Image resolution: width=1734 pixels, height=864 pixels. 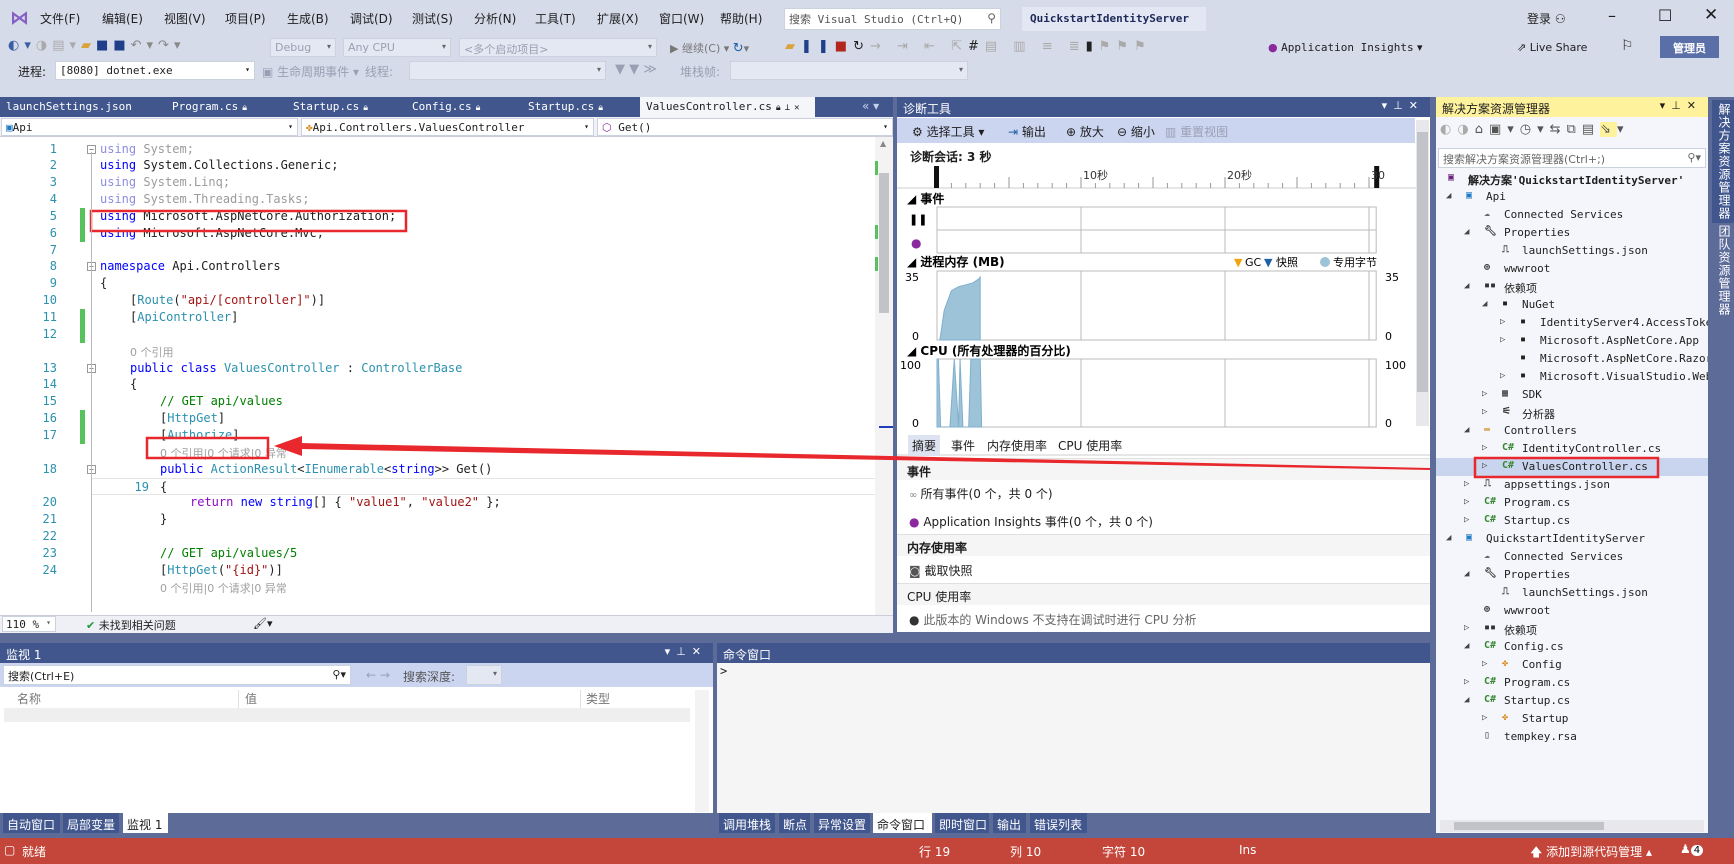 I want to click on zoom-in-button: ⊕ 放大, so click(x=1085, y=131).